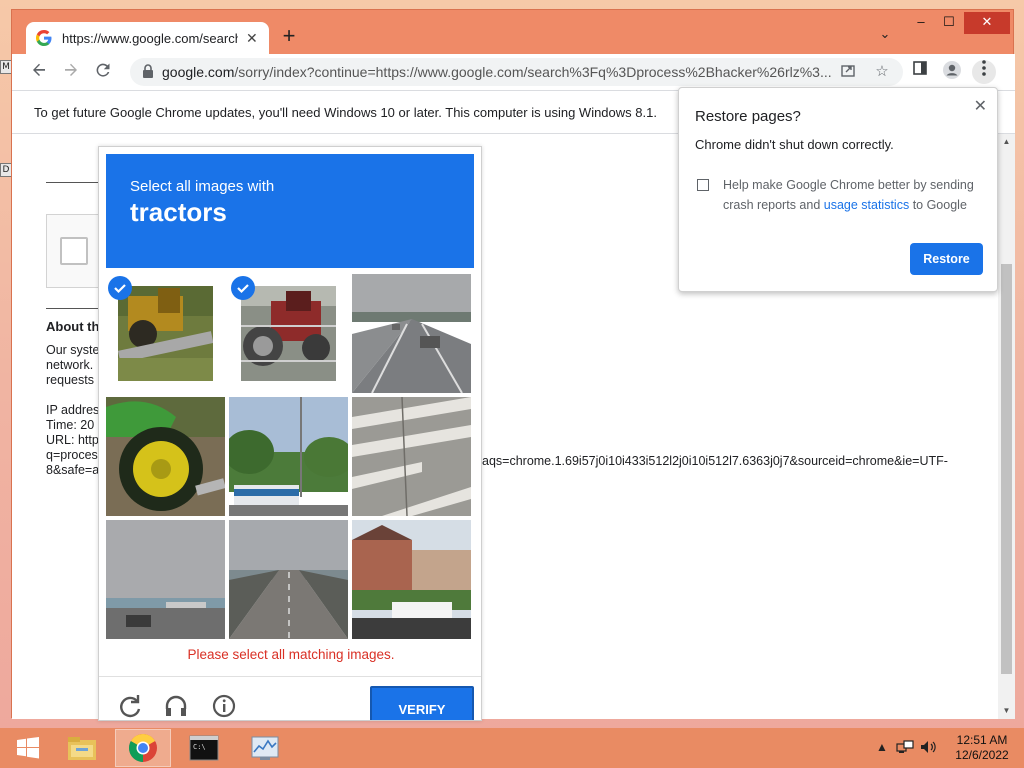  I want to click on volume-icon, so click(929, 748).